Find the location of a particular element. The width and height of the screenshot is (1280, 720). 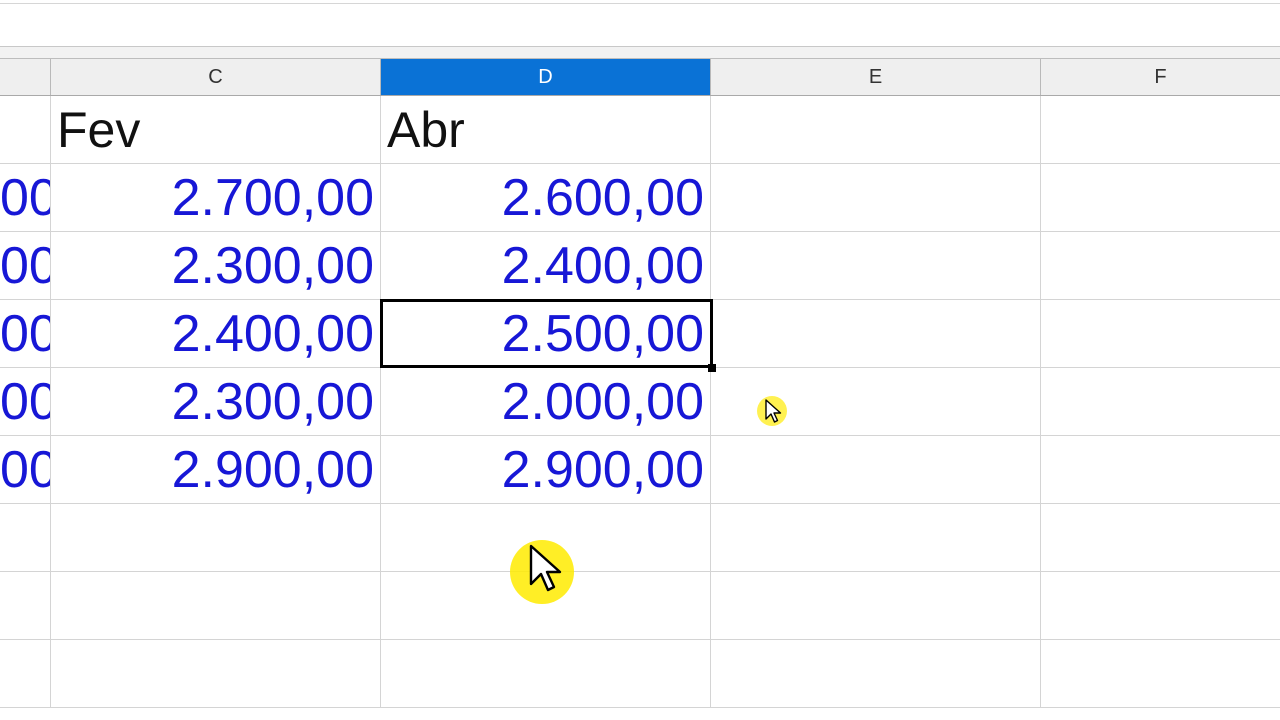

column-header-d: D is located at coordinates (546, 77).